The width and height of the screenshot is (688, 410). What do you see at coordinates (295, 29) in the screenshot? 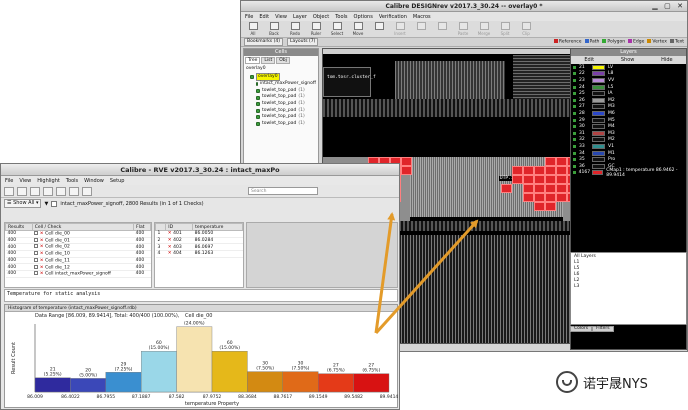
I see `toolbar-button-2: Redo` at bounding box center [295, 29].